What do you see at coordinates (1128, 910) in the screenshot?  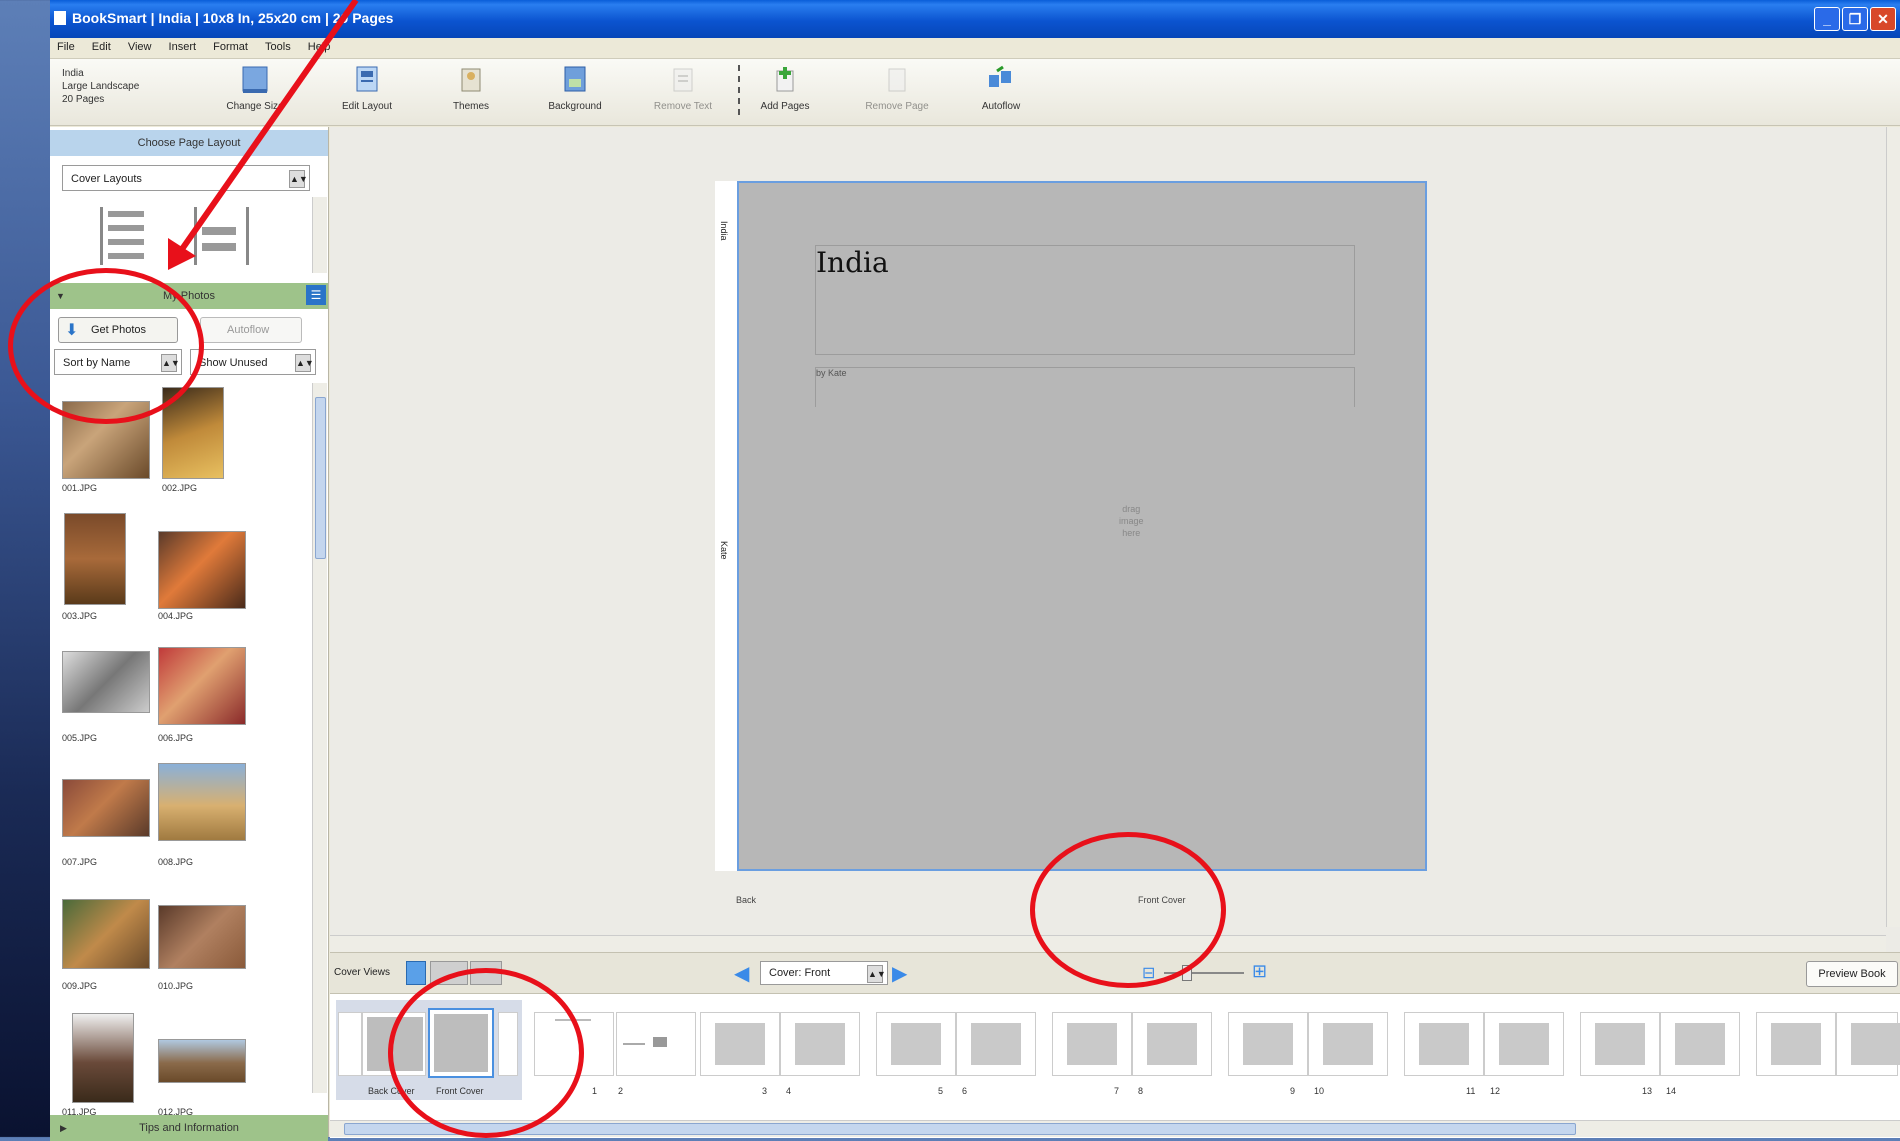 I see `annotation-circle-front-label` at bounding box center [1128, 910].